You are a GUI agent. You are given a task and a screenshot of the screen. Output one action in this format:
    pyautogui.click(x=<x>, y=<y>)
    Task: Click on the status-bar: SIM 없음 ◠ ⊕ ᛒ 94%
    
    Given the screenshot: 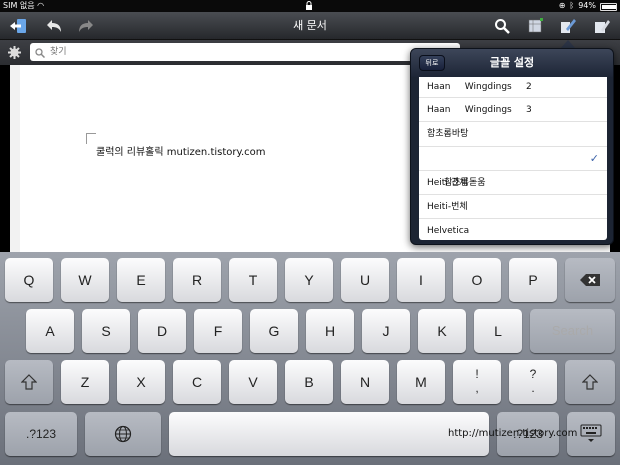 What is the action you would take?
    pyautogui.click(x=310, y=6)
    